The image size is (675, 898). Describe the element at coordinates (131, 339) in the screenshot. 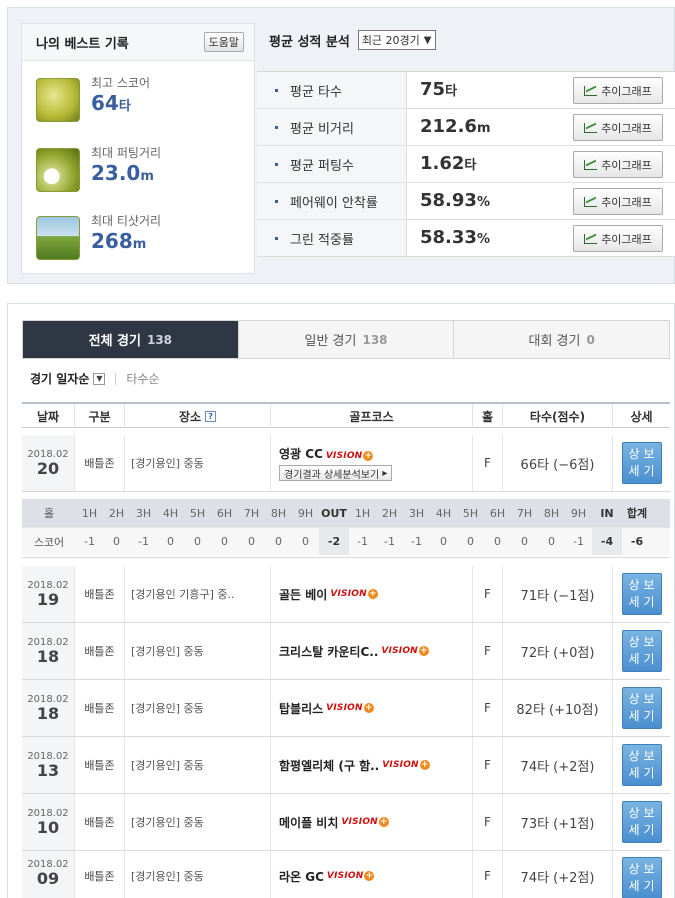

I see `tab-all-games: 전체 경기 138` at that location.